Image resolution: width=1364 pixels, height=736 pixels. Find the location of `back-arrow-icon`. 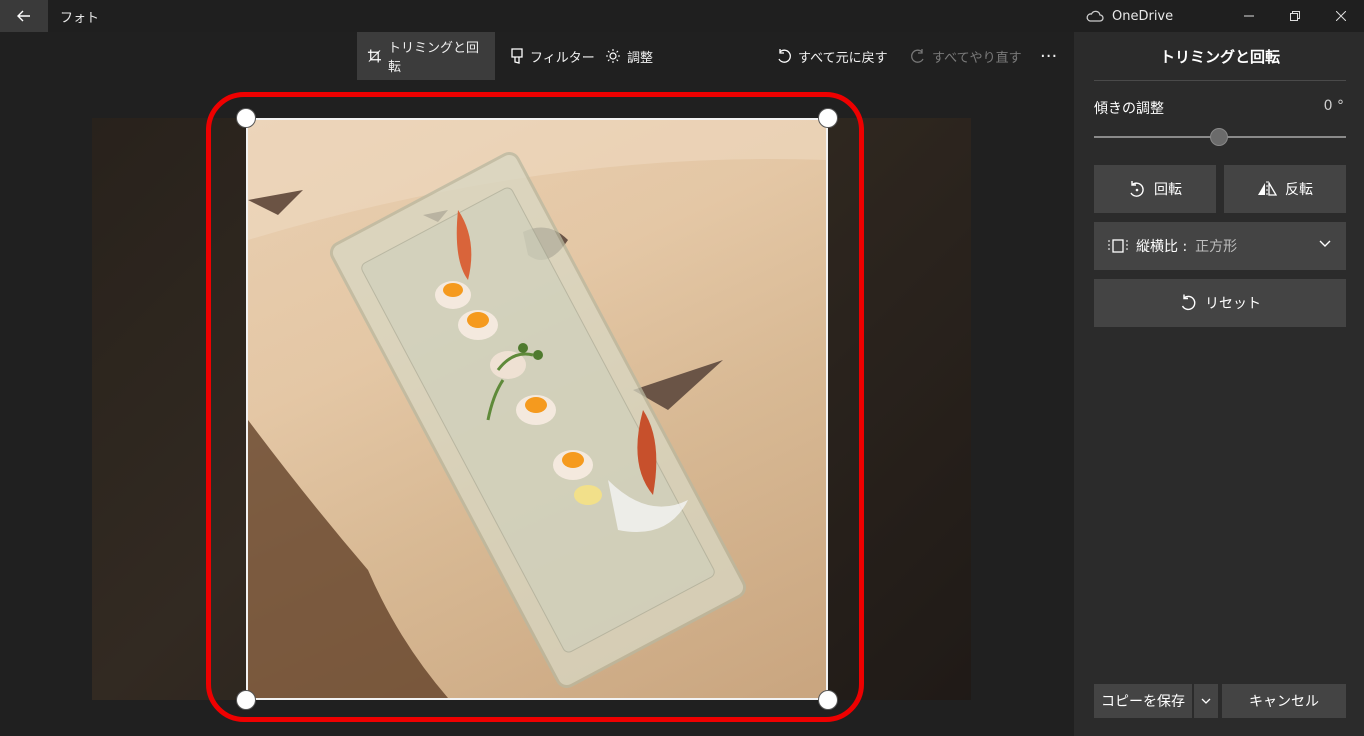

back-arrow-icon is located at coordinates (23, 16).